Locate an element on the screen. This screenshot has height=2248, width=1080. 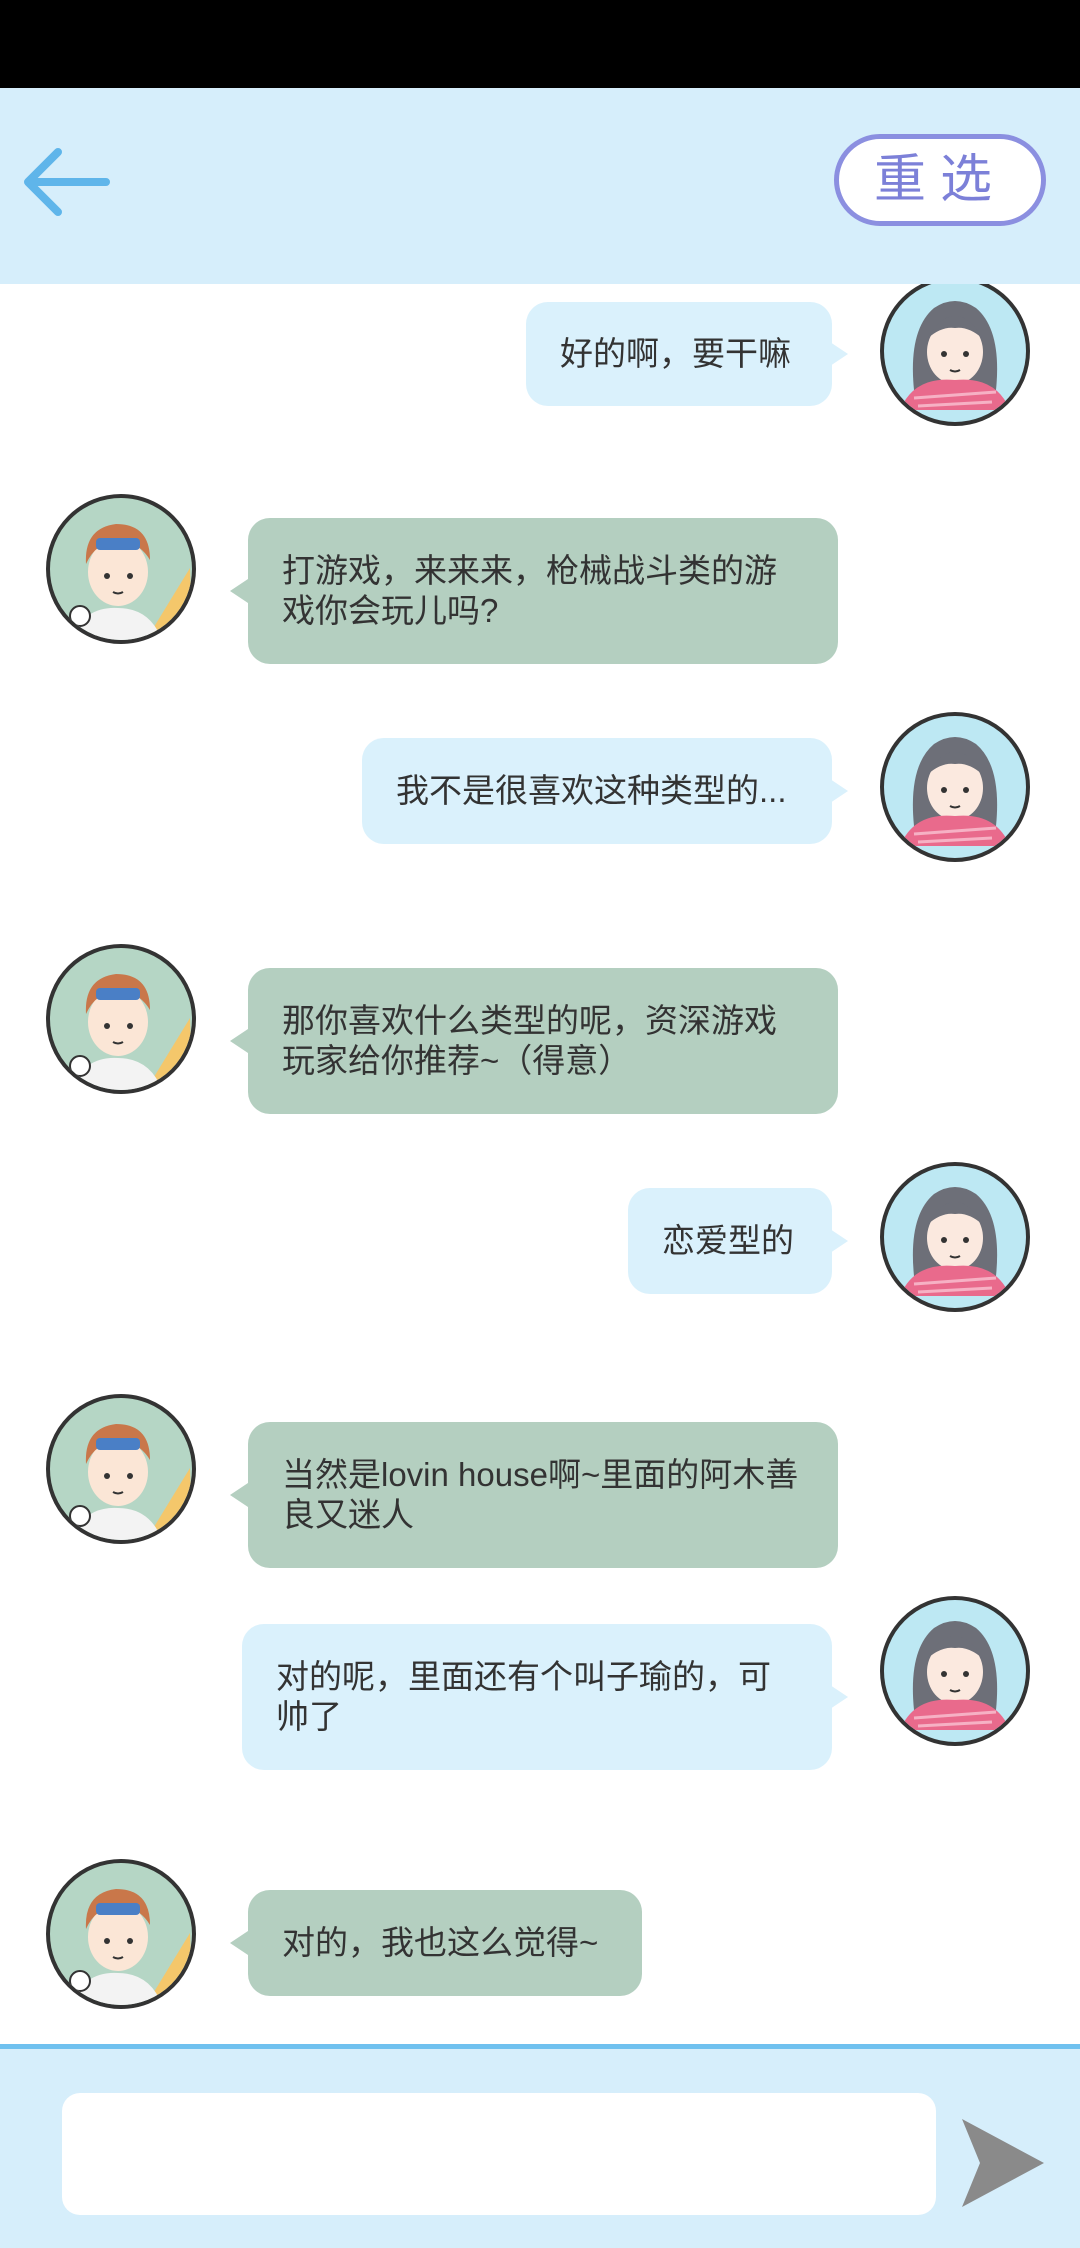
composer-bar is located at coordinates (540, 2146).